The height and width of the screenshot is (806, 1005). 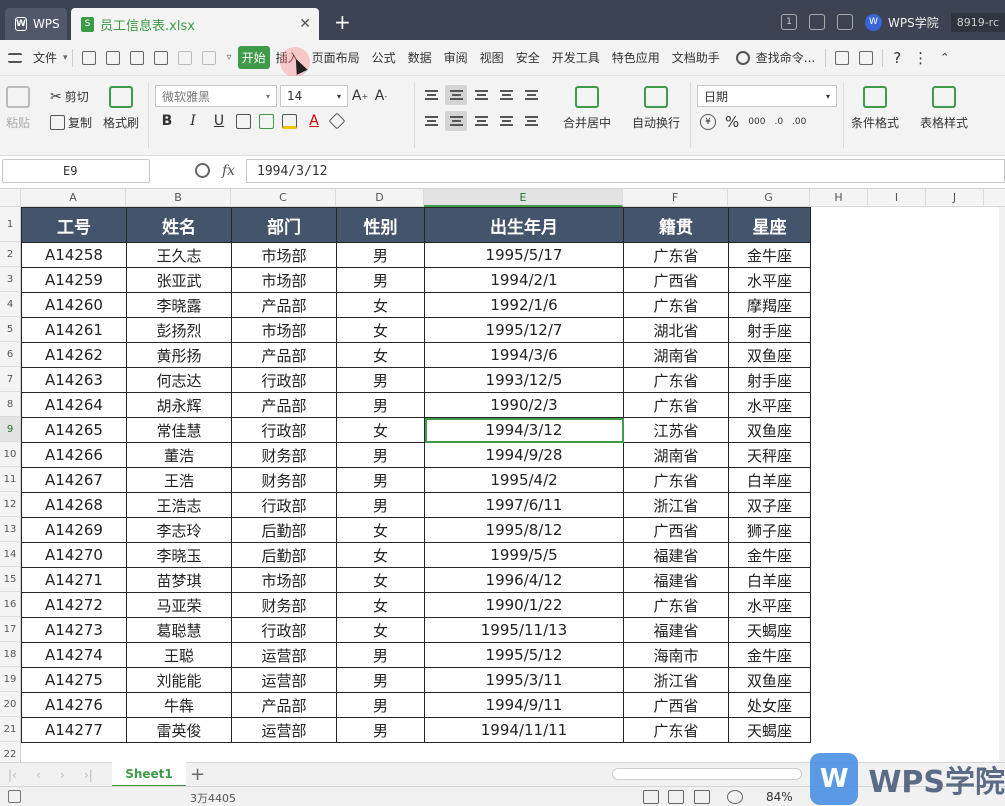 I want to click on name-box: E9, so click(x=76, y=171).